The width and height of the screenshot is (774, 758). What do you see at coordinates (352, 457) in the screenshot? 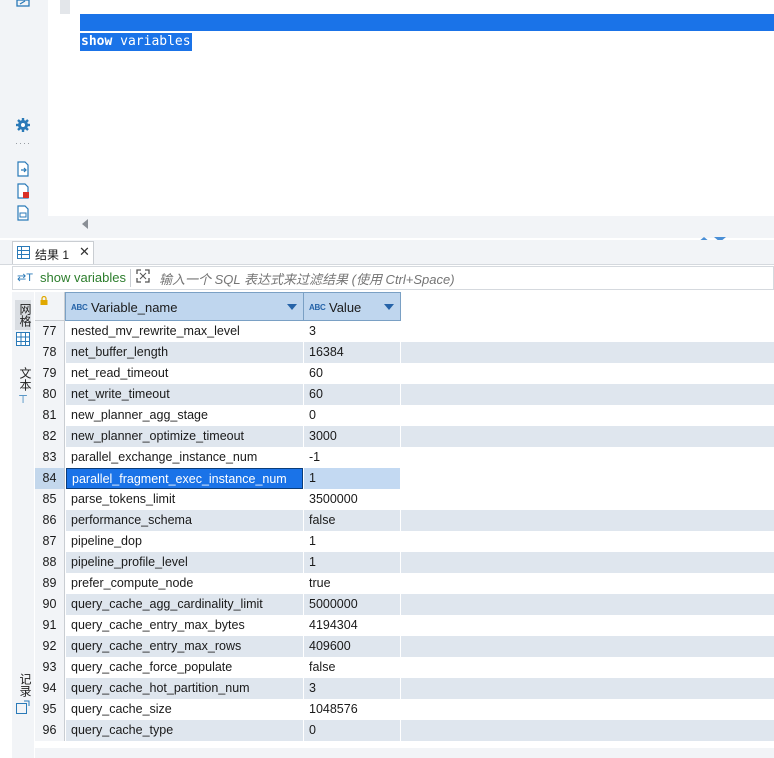
I see `value-cell: -1` at bounding box center [352, 457].